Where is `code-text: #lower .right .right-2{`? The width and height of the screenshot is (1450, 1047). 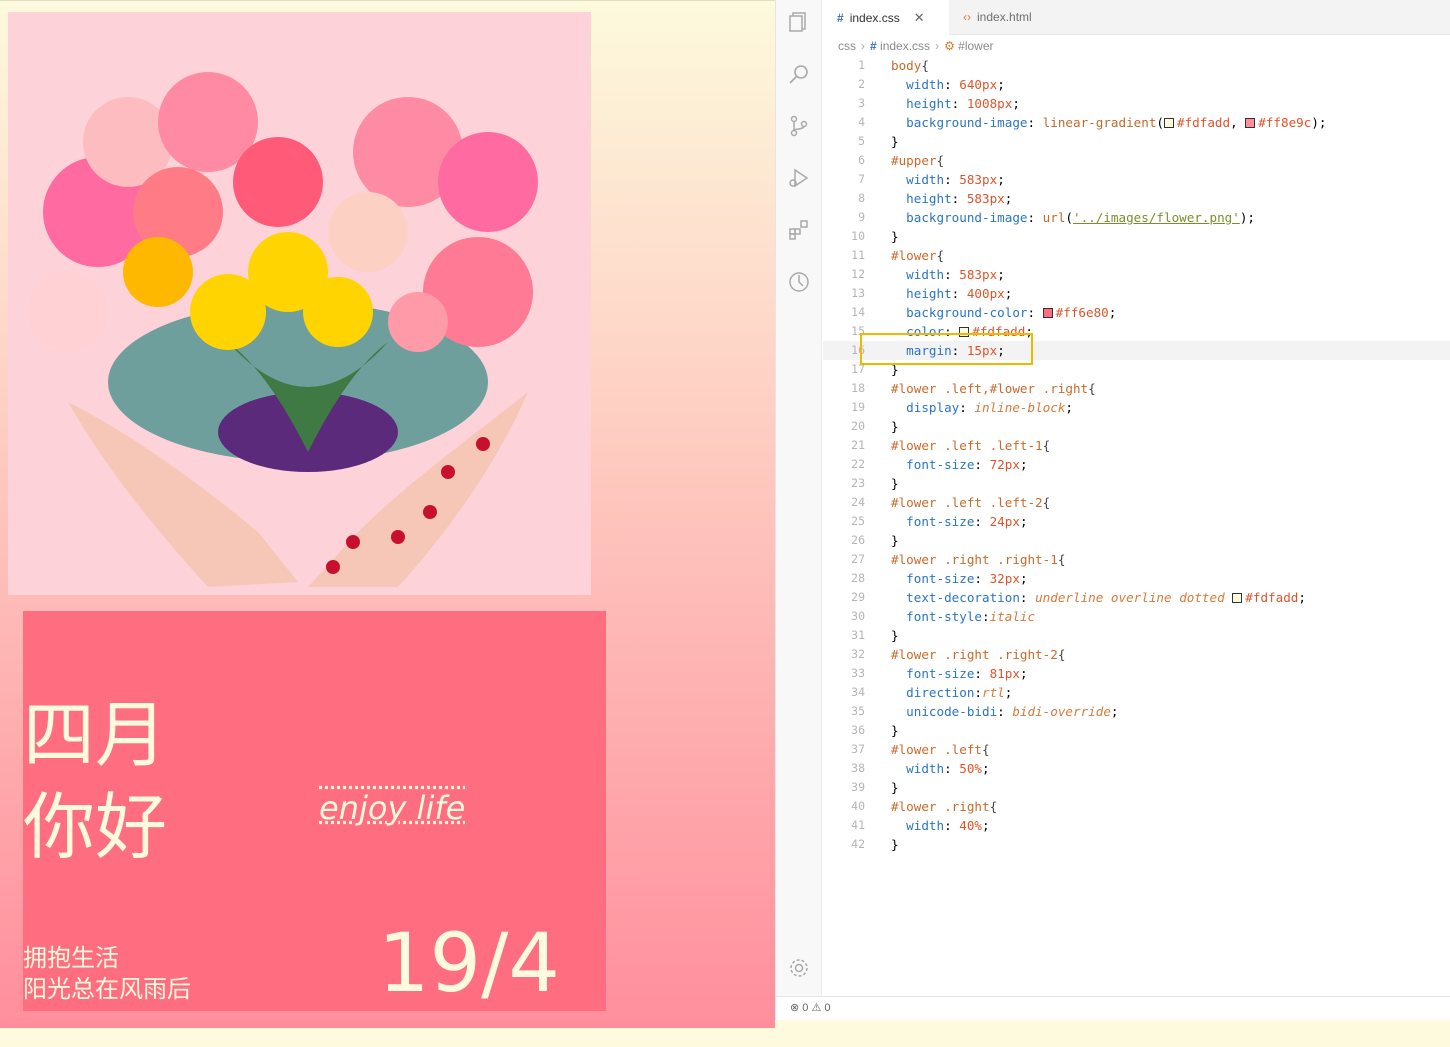
code-text: #lower .right .right-2{ is located at coordinates (978, 654).